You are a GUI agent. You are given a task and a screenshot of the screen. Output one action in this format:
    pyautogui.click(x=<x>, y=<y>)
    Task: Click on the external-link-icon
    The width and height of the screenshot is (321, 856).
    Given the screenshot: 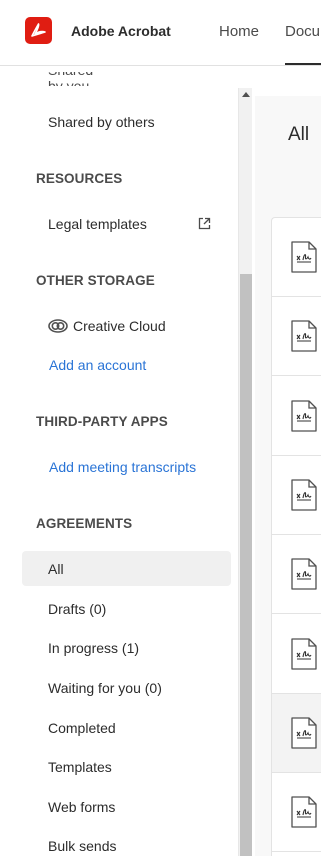 What is the action you would take?
    pyautogui.click(x=204, y=223)
    